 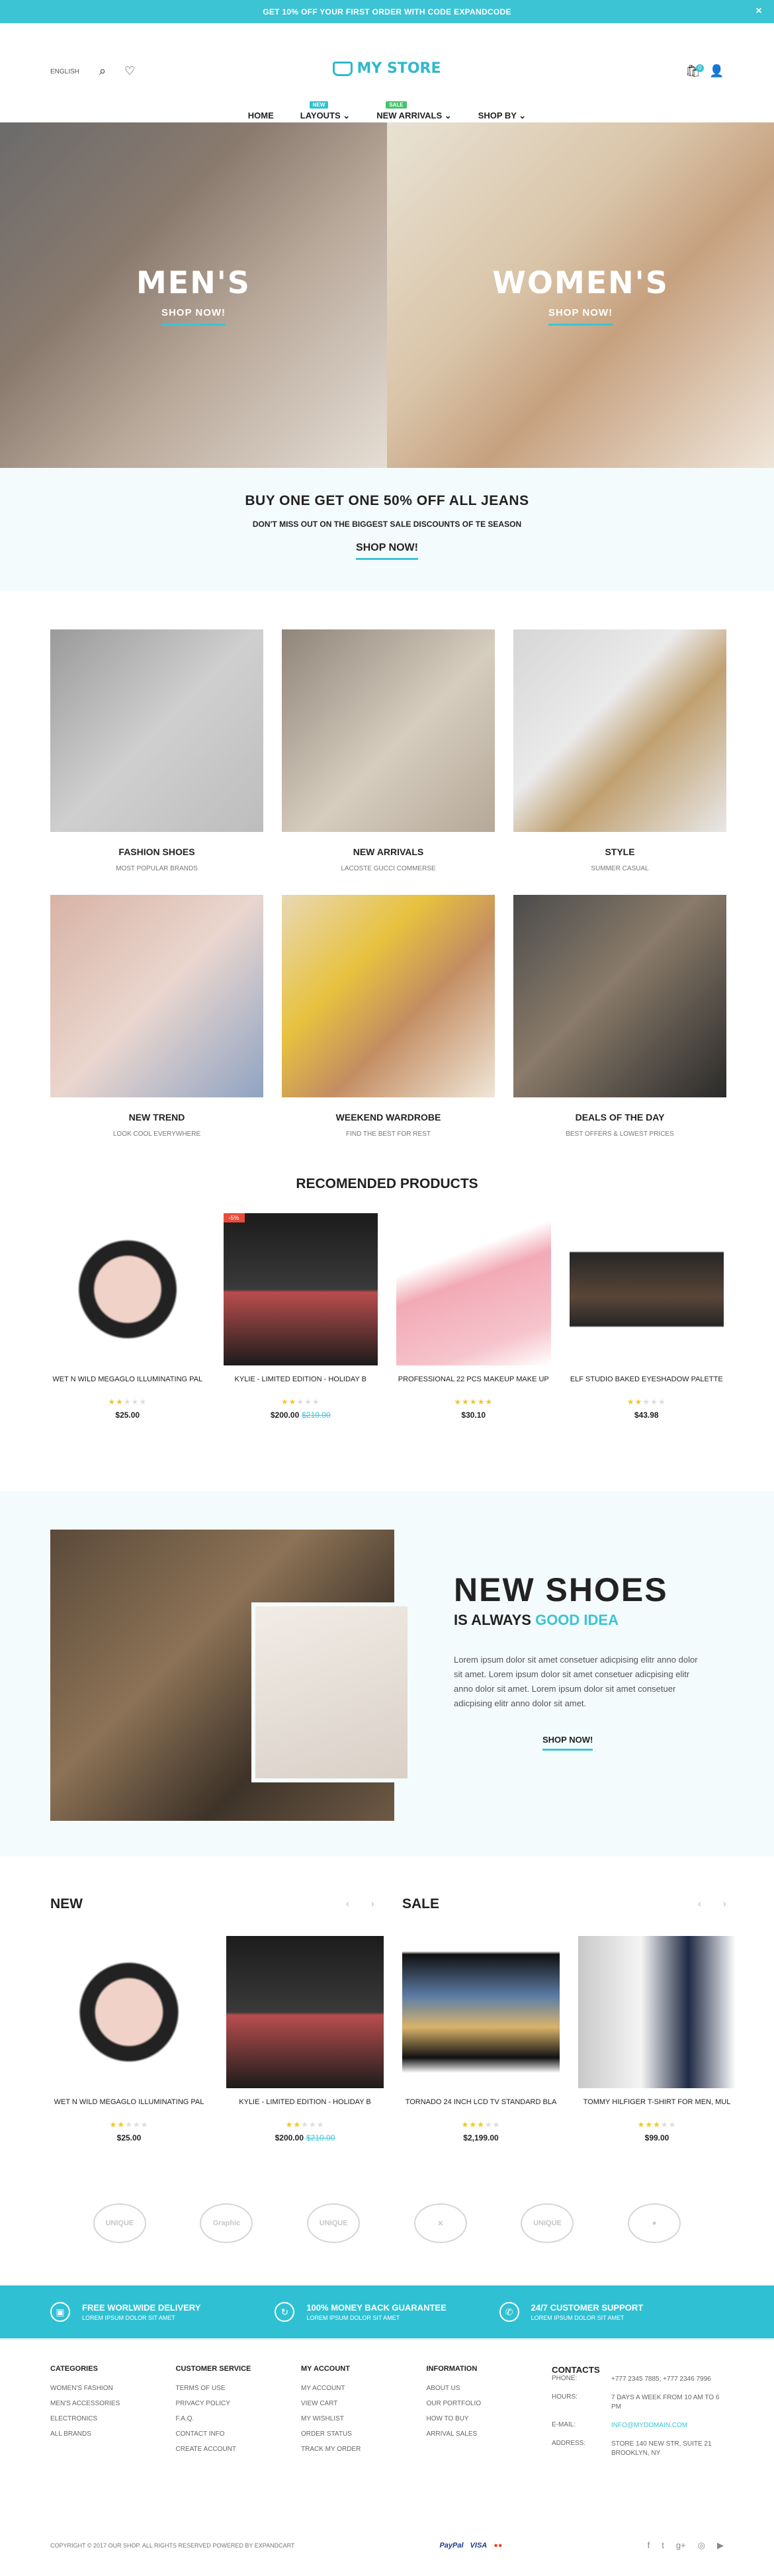 What do you see at coordinates (232, 2434) in the screenshot?
I see `footer-link: CONTACT INFO` at bounding box center [232, 2434].